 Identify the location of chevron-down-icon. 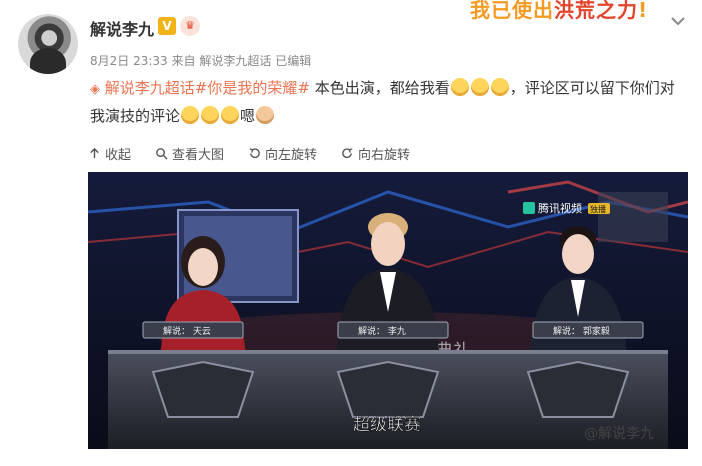
(678, 21).